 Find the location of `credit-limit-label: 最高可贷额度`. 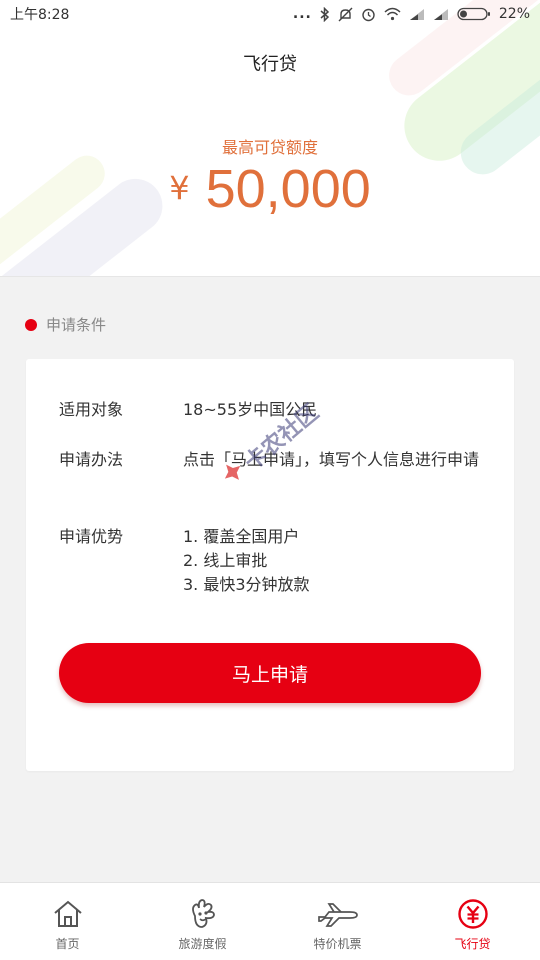

credit-limit-label: 最高可贷额度 is located at coordinates (269, 147).